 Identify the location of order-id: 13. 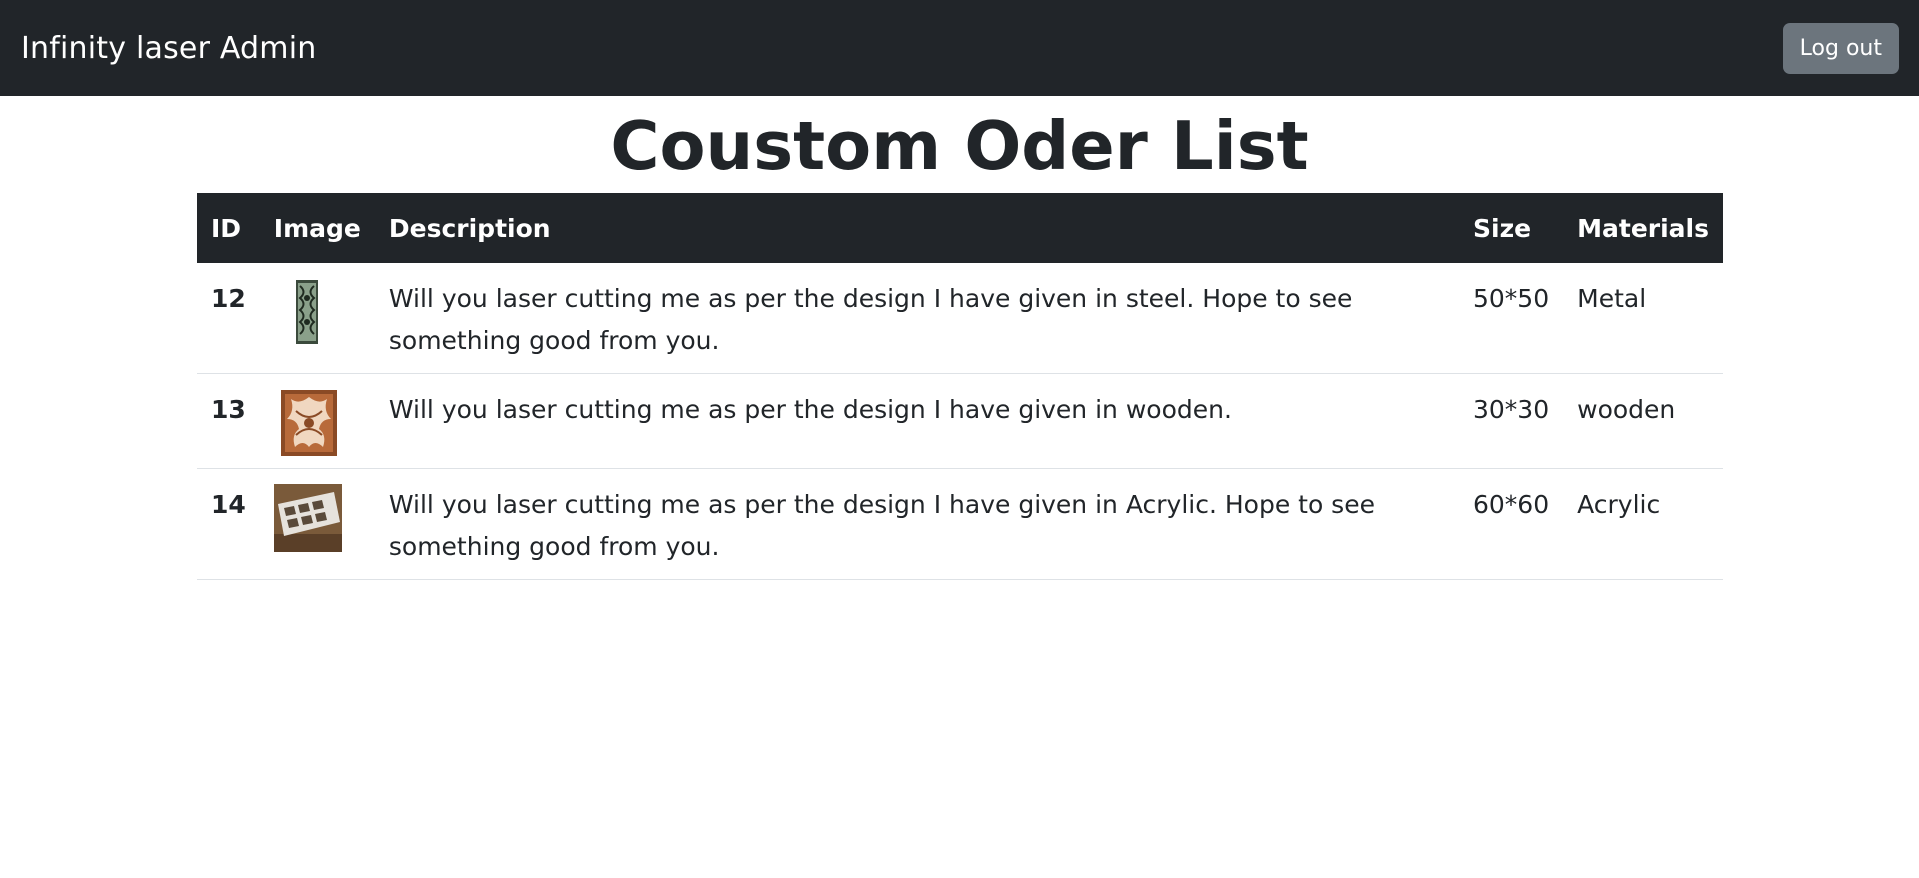
(228, 421).